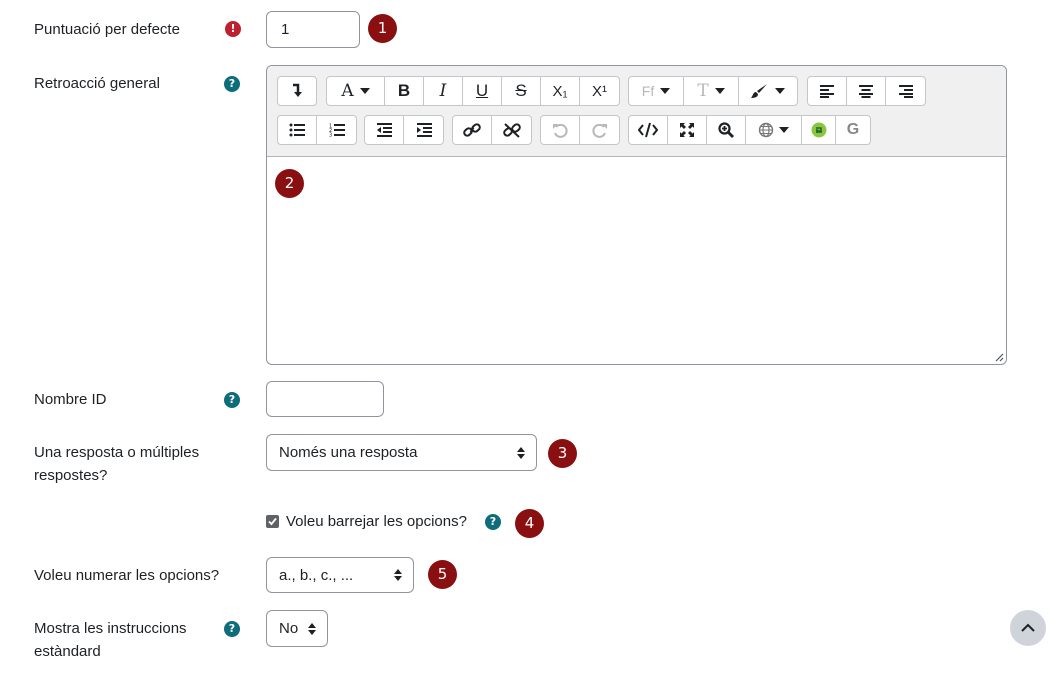 The height and width of the screenshot is (677, 1056). What do you see at coordinates (330, 135) in the screenshot?
I see `svg-text: 3` at bounding box center [330, 135].